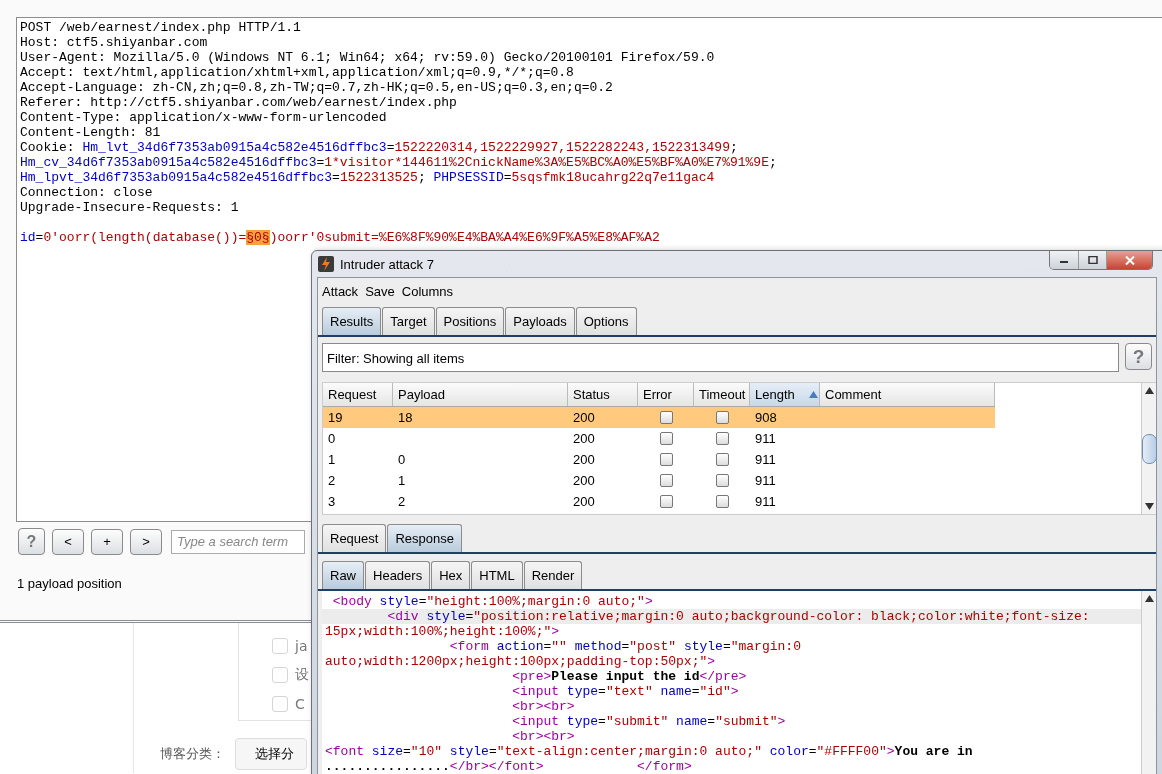 This screenshot has width=1162, height=774. What do you see at coordinates (648, 721) in the screenshot?
I see `code-line: <input type="submit" name="submit">` at bounding box center [648, 721].